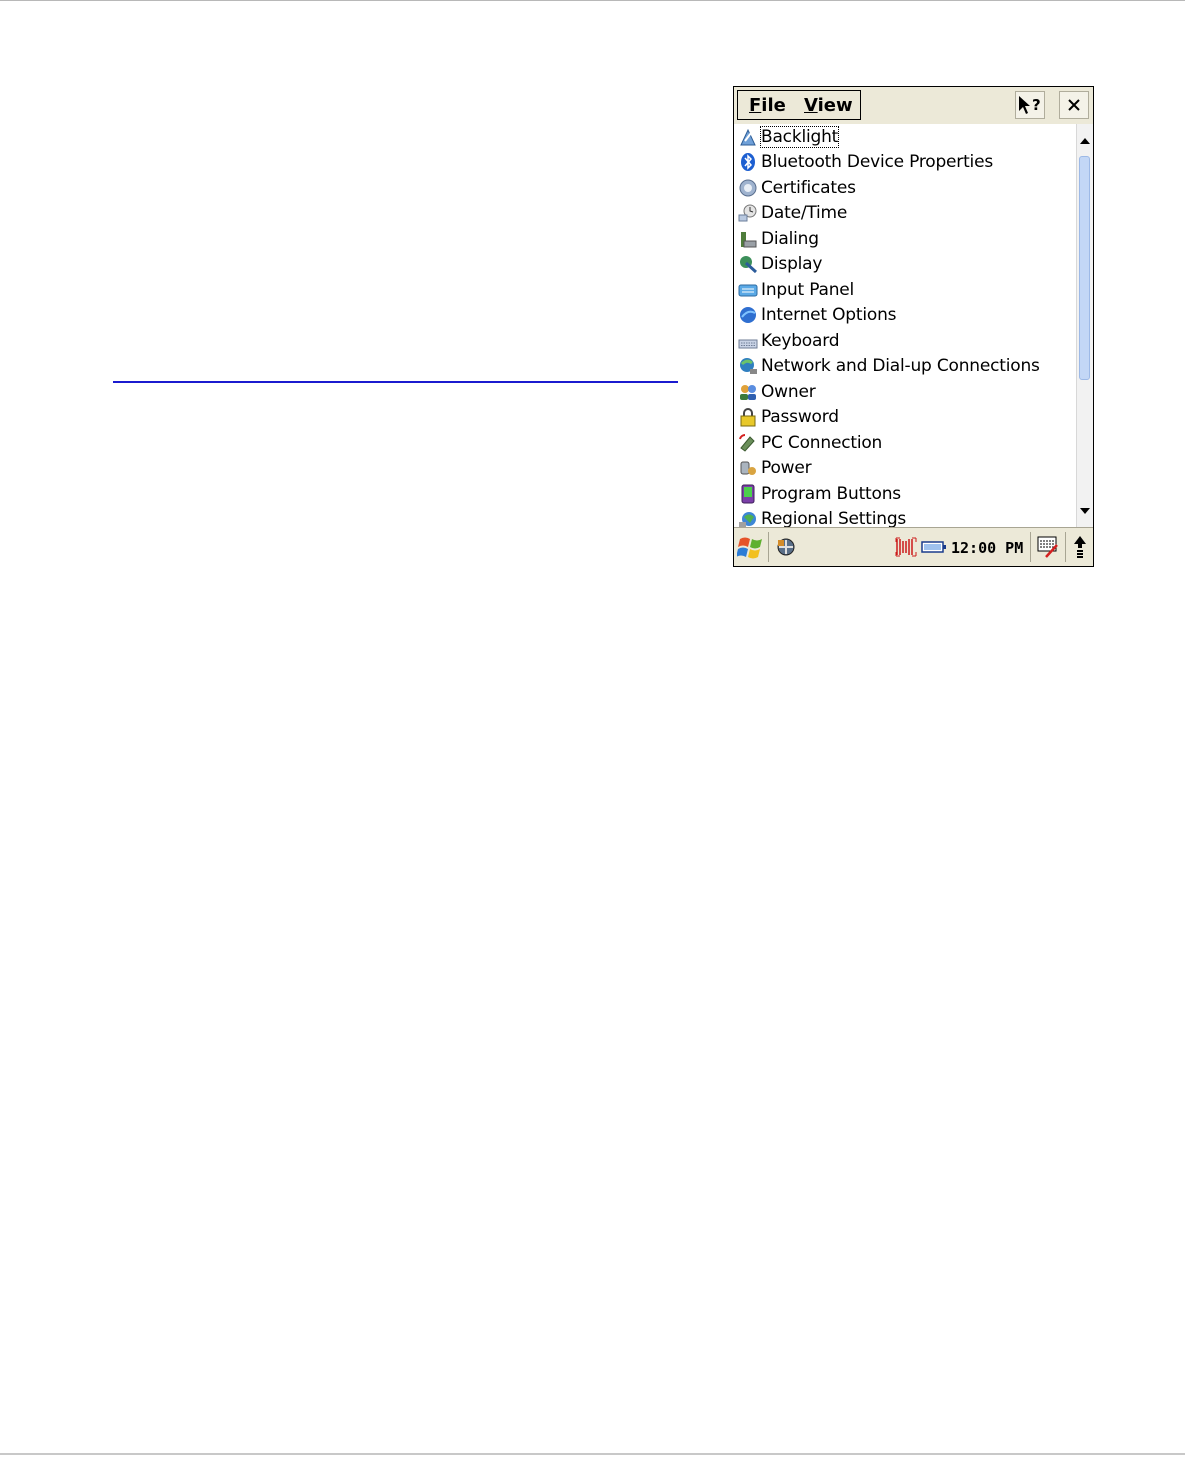 The height and width of the screenshot is (1457, 1185). What do you see at coordinates (829, 314) in the screenshot?
I see `list-item-label: Internet Options` at bounding box center [829, 314].